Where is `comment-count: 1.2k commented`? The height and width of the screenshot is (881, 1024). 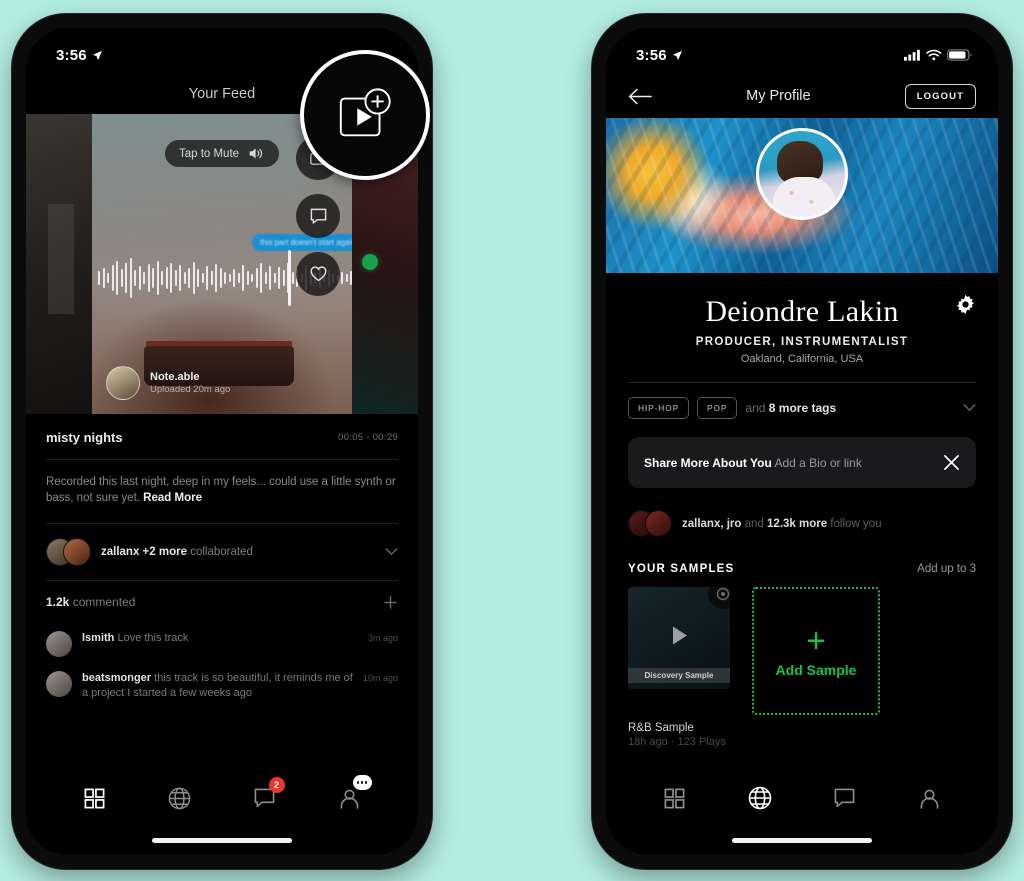
comment-count: 1.2k commented is located at coordinates (90, 602).